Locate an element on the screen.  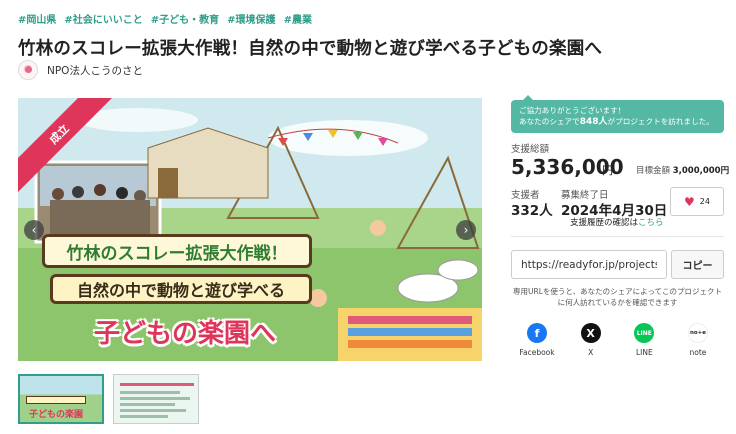
success-badge: 成立 is located at coordinates (73, 153).